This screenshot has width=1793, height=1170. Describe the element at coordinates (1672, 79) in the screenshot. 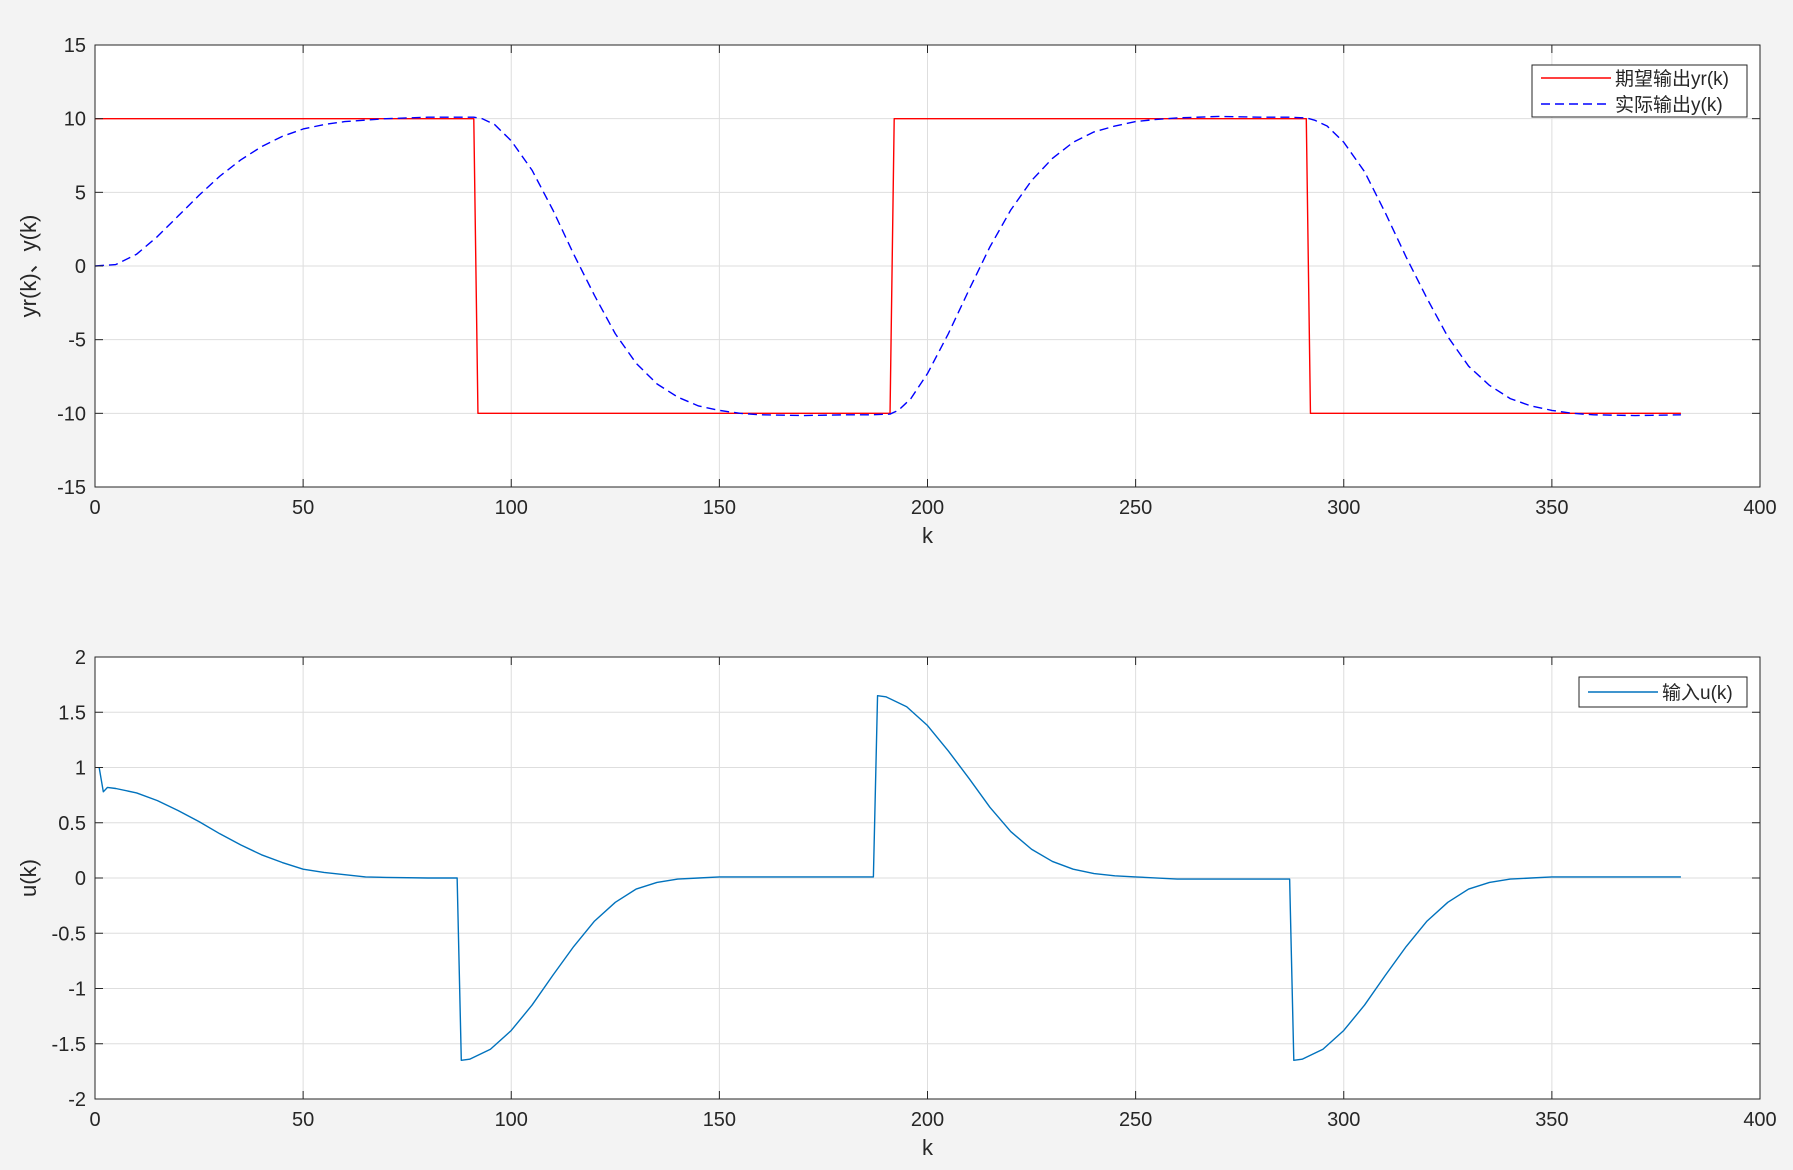

I see `legend-label-0: 期望输出yr(k)` at that location.